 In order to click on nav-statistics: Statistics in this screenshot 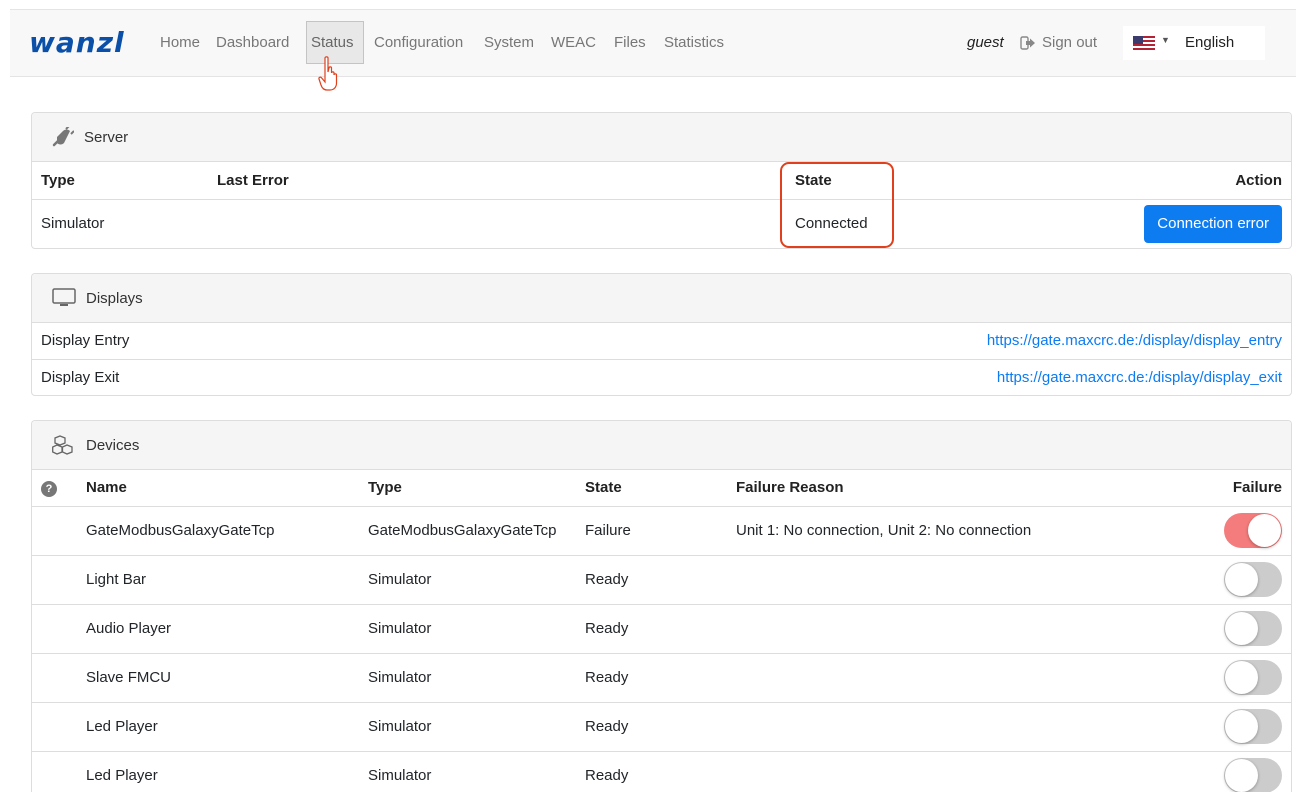, I will do `click(694, 43)`.